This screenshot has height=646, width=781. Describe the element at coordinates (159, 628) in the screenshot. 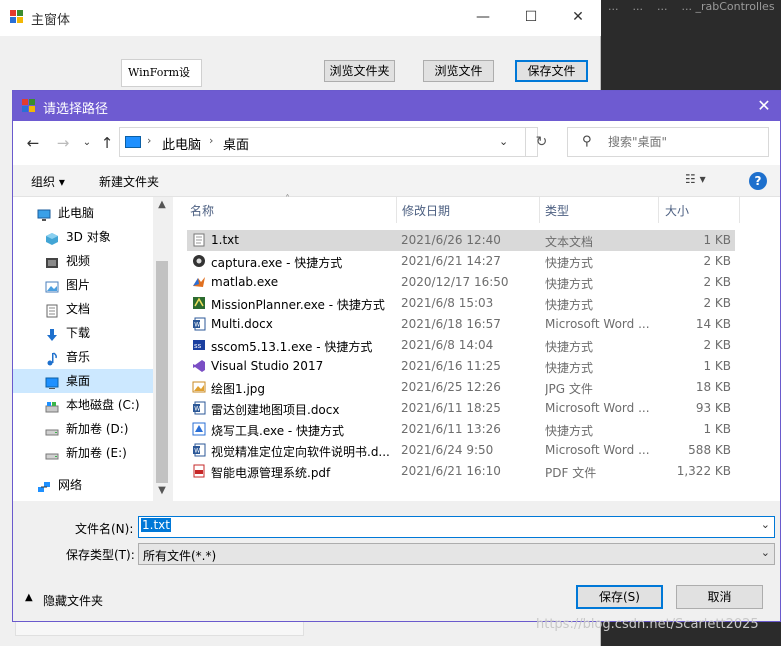

I see `main-bottom-panel` at that location.